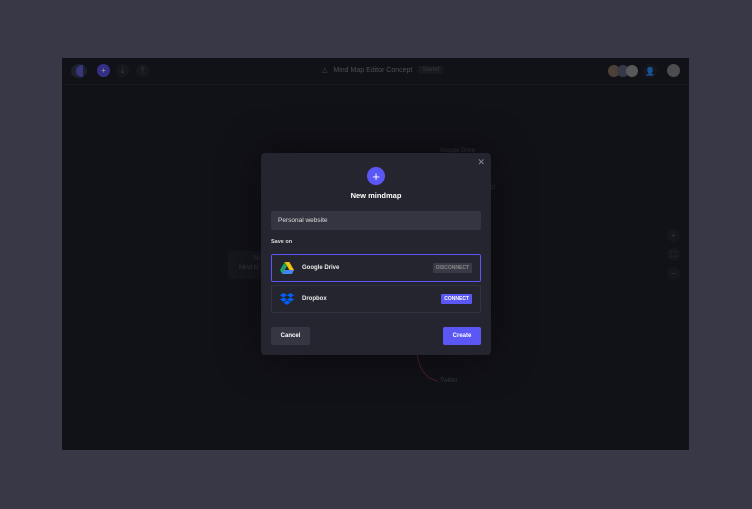 The image size is (752, 509). I want to click on close-icon: ✕, so click(481, 162).